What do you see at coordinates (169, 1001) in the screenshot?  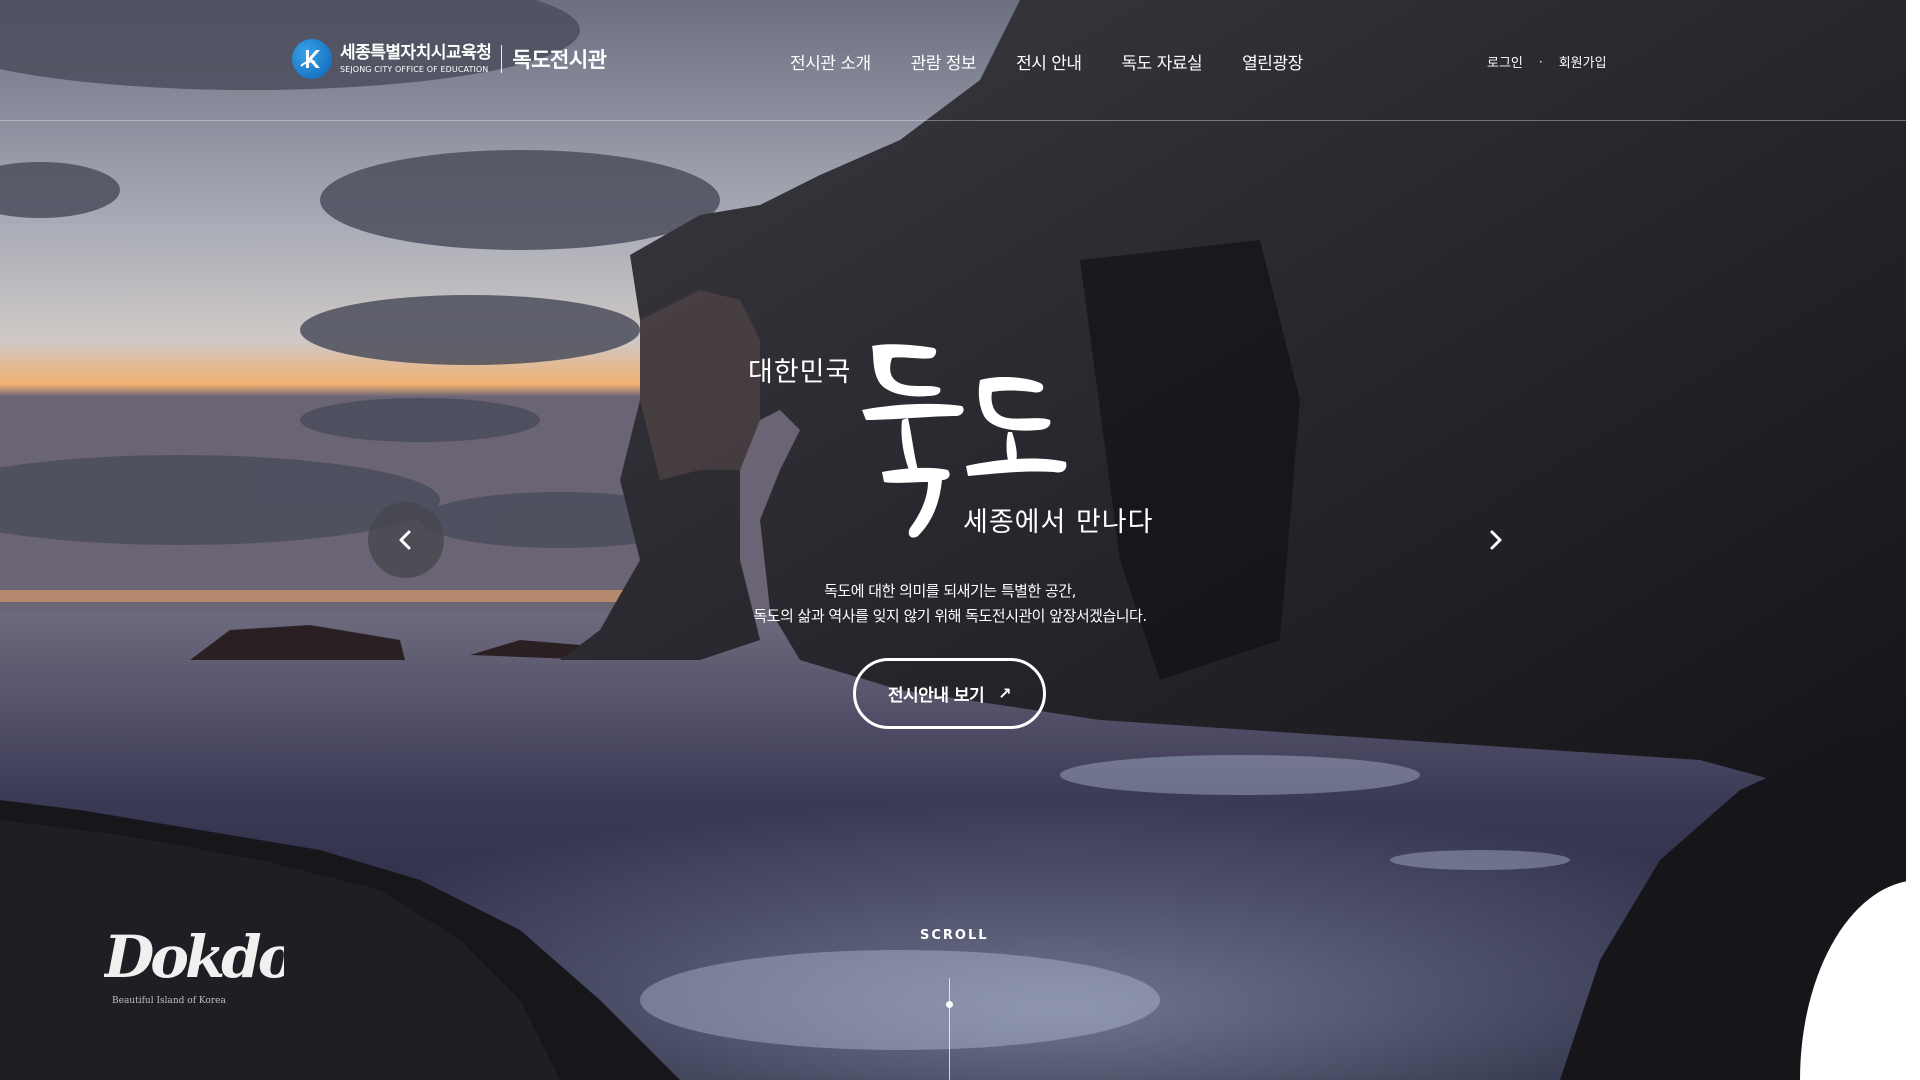 I see `dokdo-tagline: Beautiful Island of Korea` at bounding box center [169, 1001].